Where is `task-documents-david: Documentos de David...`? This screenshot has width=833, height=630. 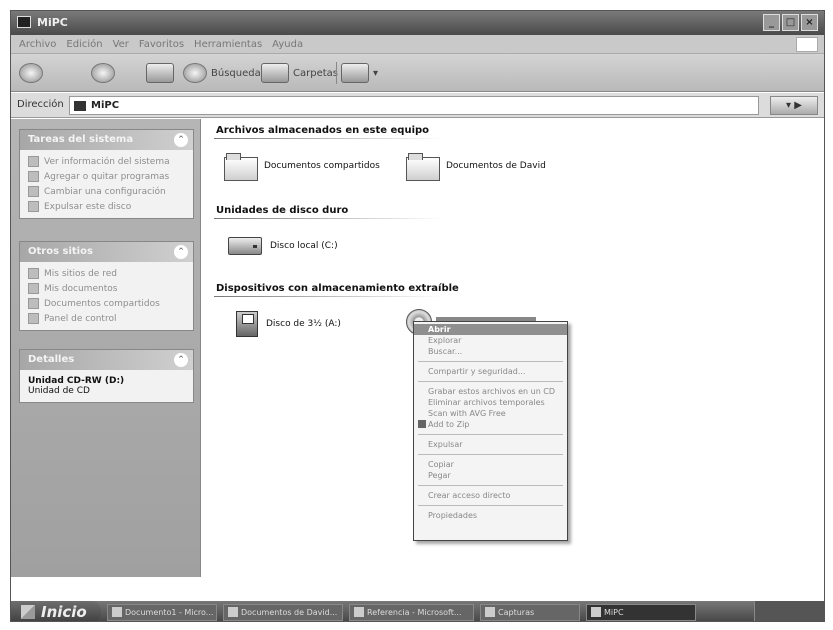
task-documents-david: Documentos de David... is located at coordinates (283, 612).